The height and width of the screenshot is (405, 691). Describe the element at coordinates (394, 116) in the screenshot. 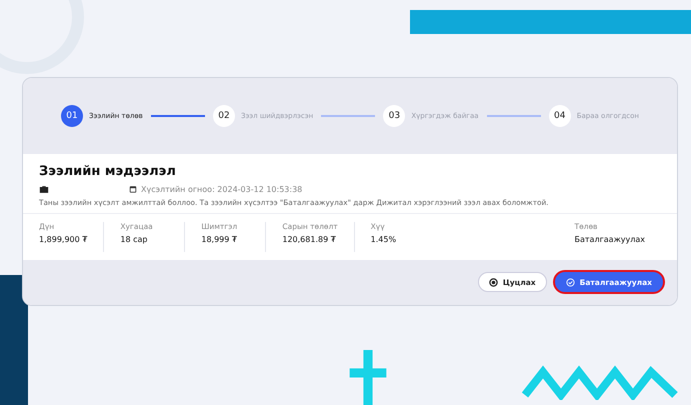

I see `step-number: 03` at that location.